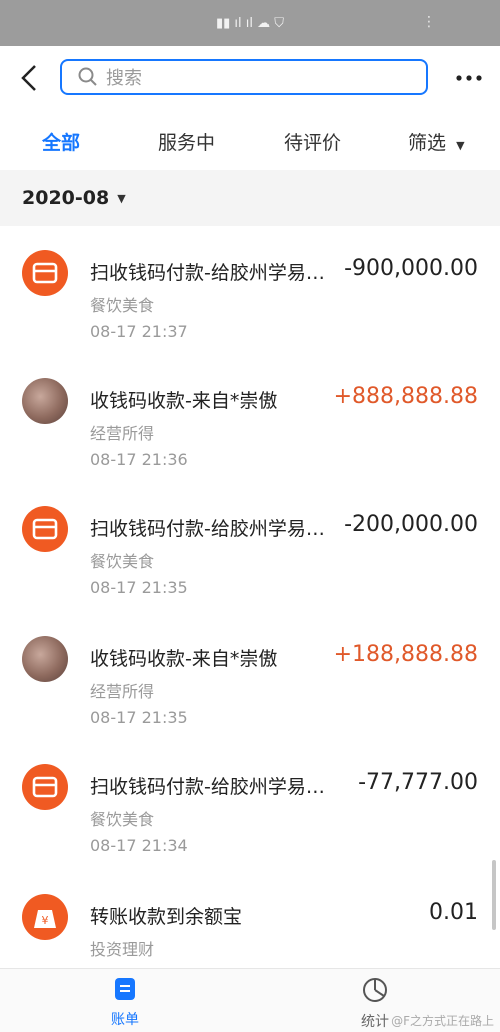 Image resolution: width=500 pixels, height=1032 pixels. I want to click on record-time: 08-17 21:37, so click(139, 331).